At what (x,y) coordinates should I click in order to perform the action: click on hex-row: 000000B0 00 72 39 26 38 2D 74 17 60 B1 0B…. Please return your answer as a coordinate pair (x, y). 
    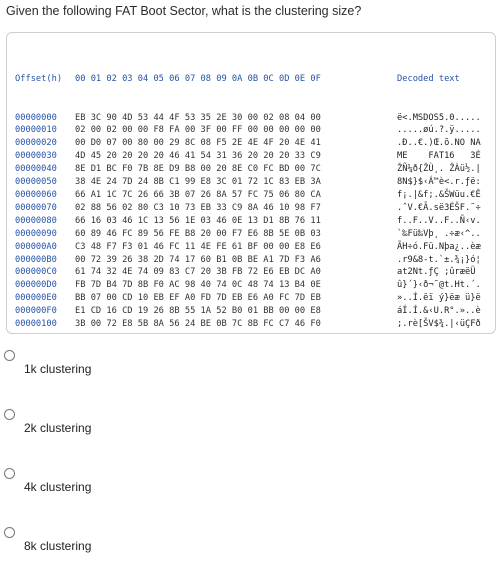
    Looking at the image, I should click on (248, 260).